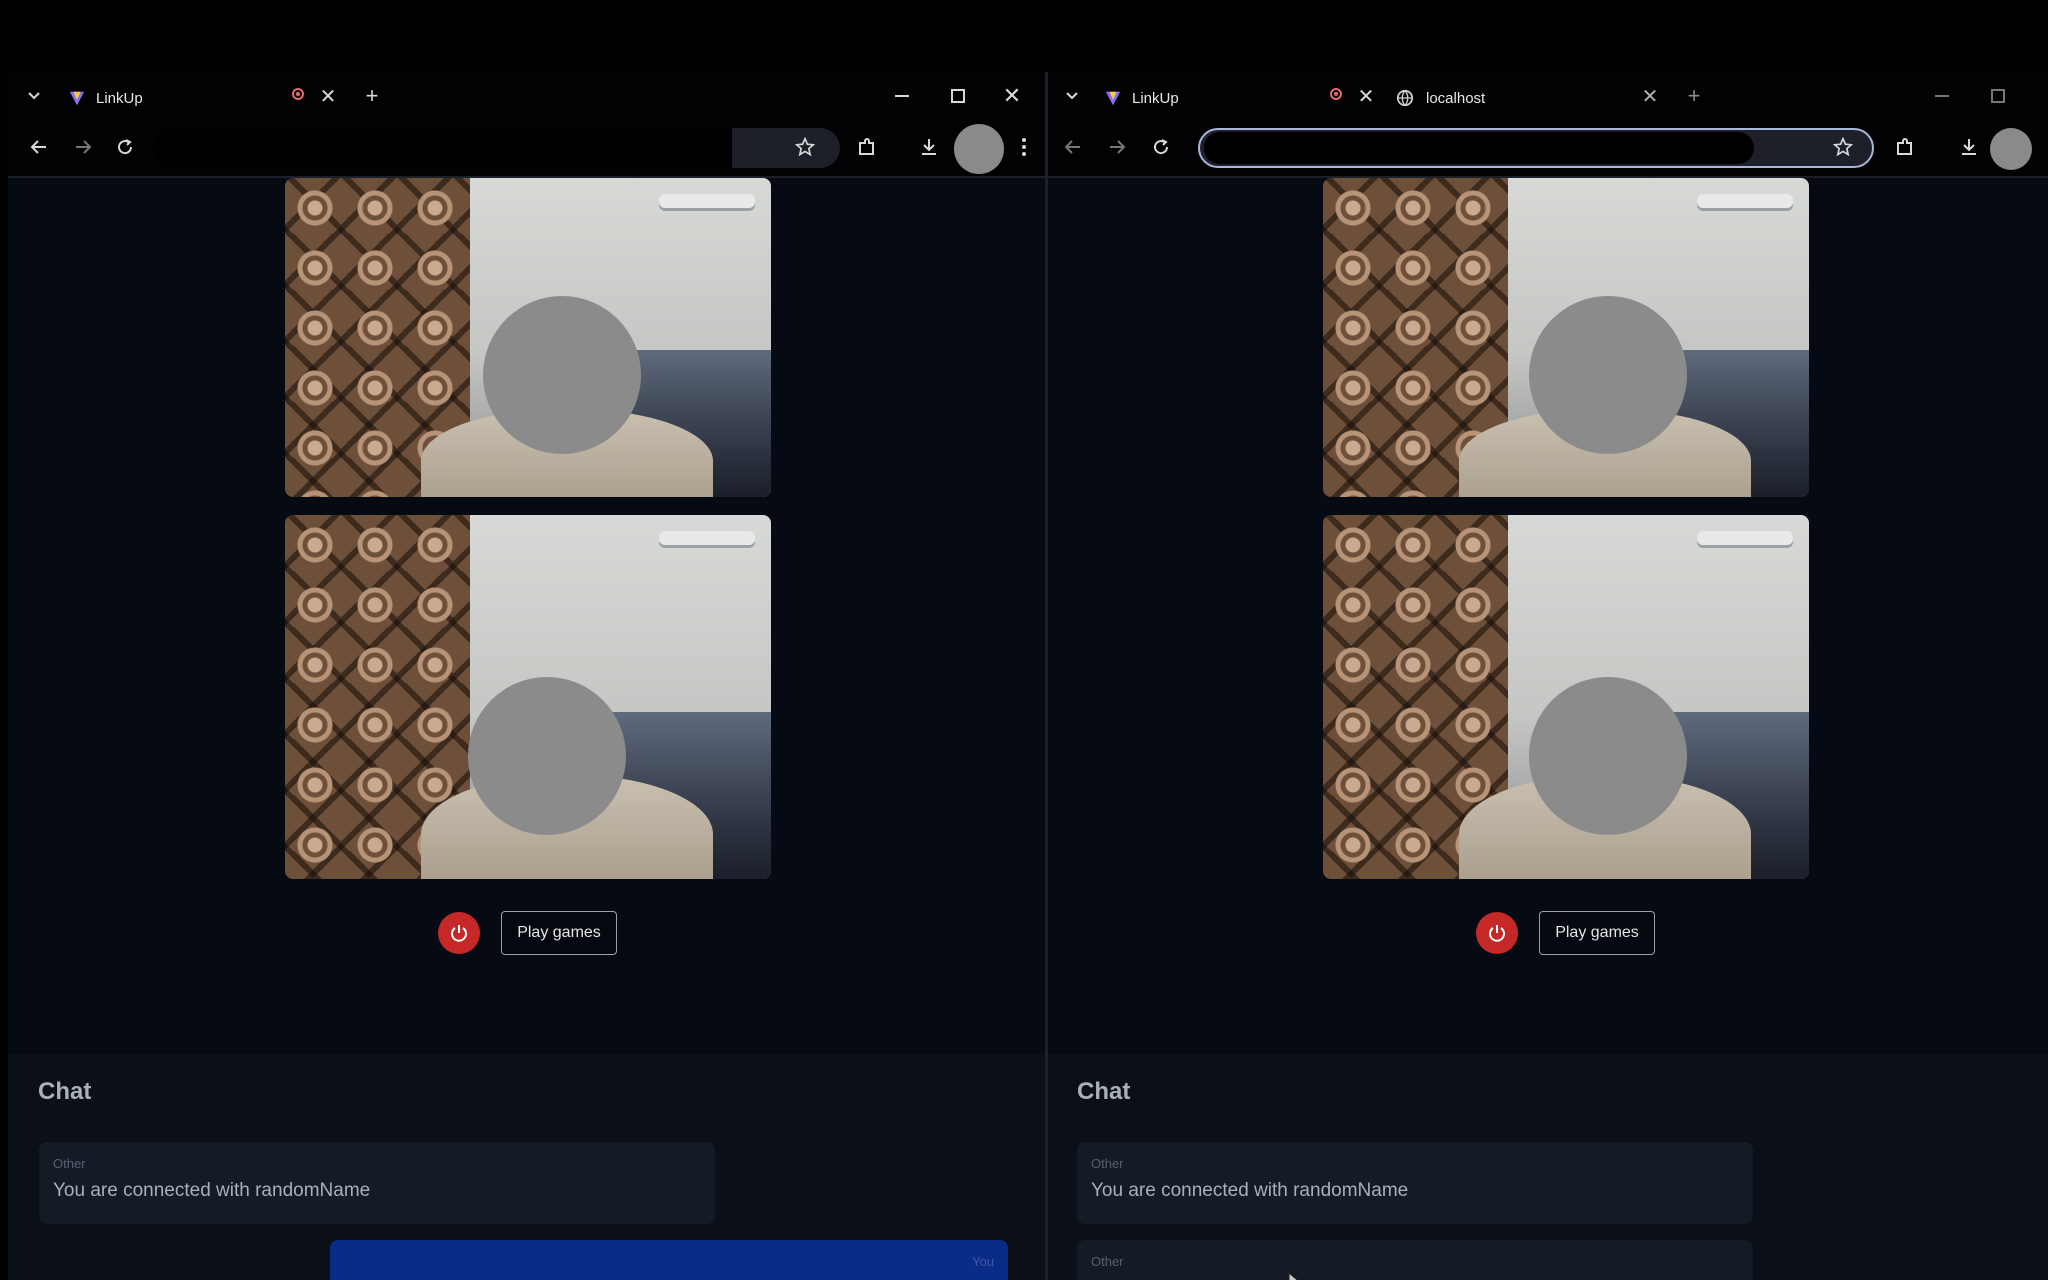  Describe the element at coordinates (786, 148) in the screenshot. I see `address-bar-end` at that location.